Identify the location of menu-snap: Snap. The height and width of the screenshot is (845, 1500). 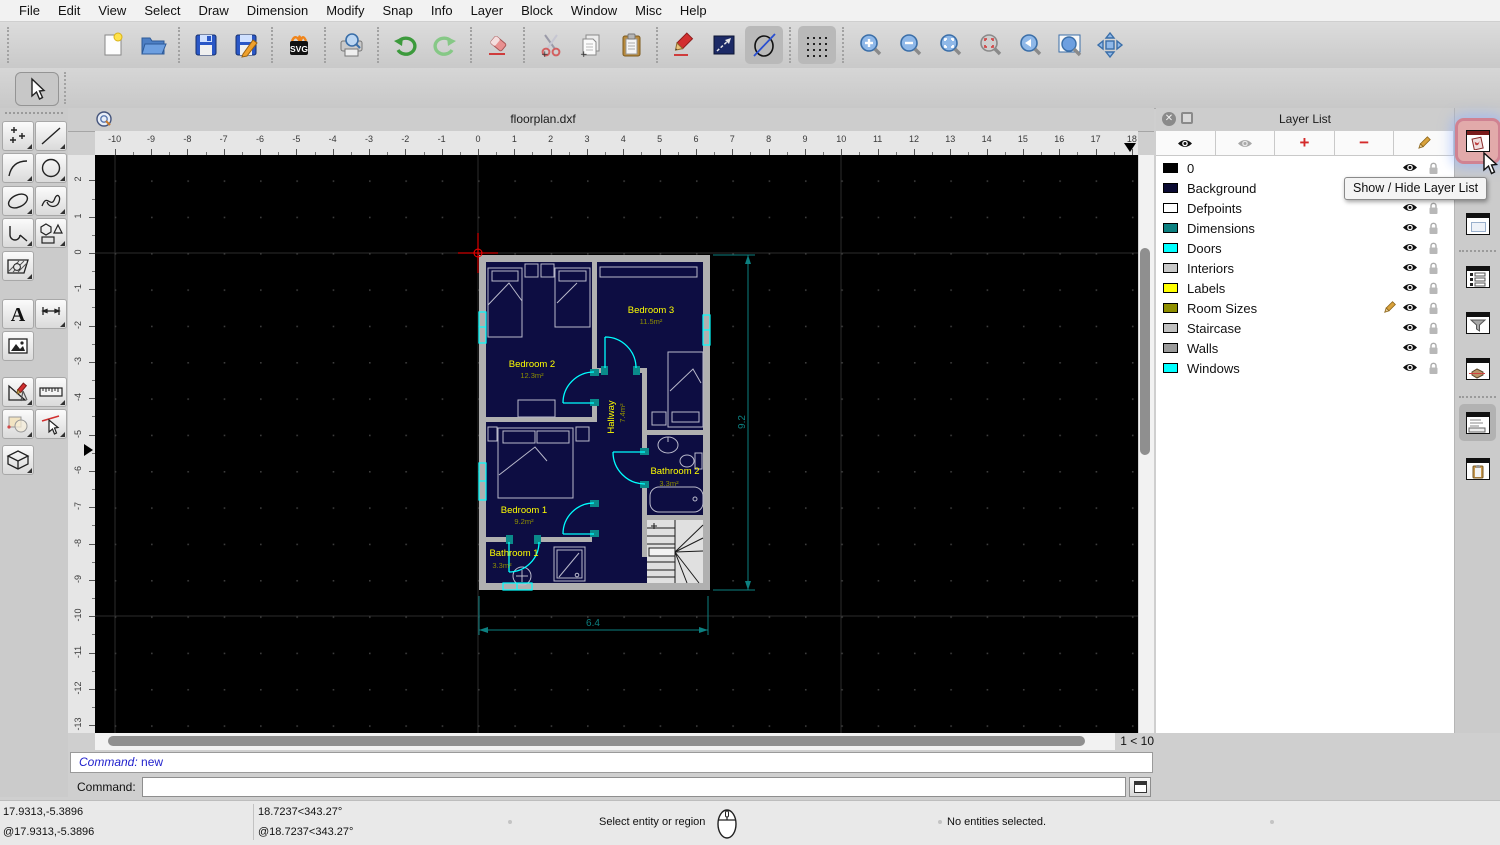
(398, 11).